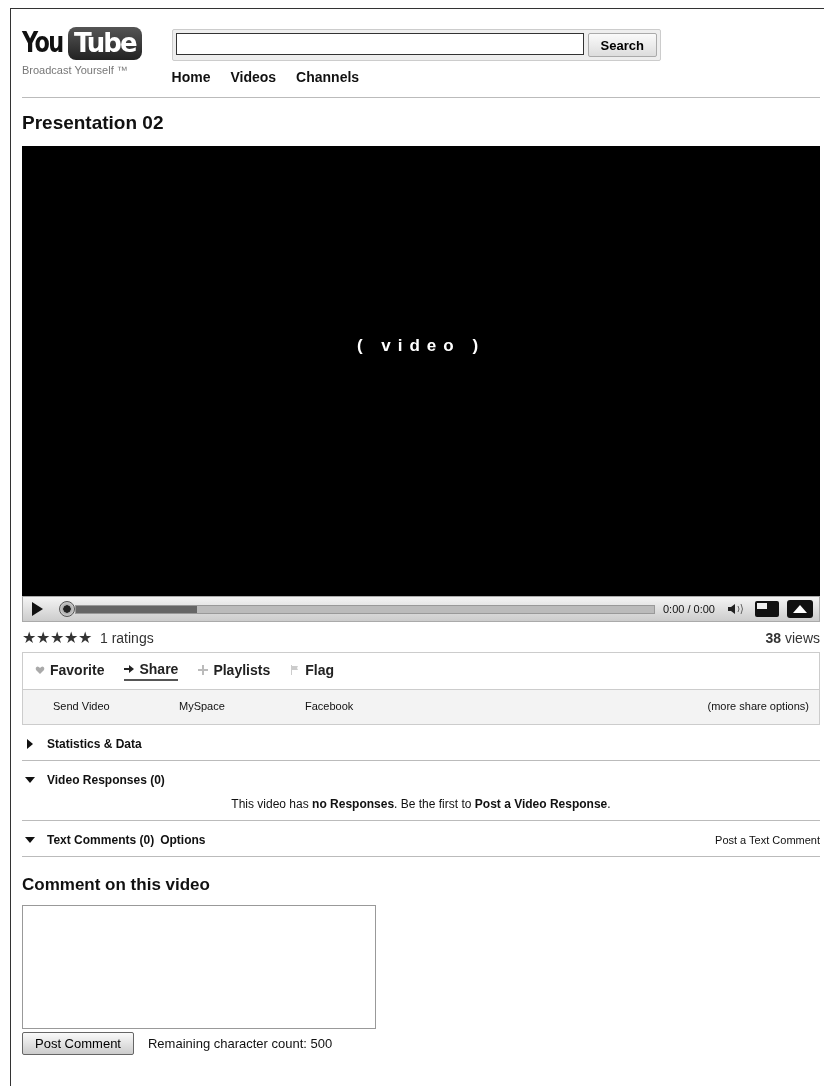  Describe the element at coordinates (106, 780) in the screenshot. I see `section-toggle: Video Responses (0)` at that location.